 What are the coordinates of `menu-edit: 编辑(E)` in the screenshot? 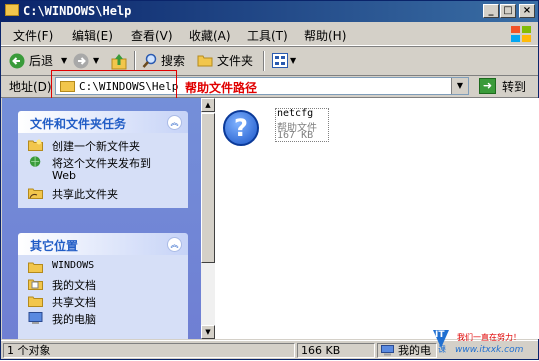 It's located at (92, 35).